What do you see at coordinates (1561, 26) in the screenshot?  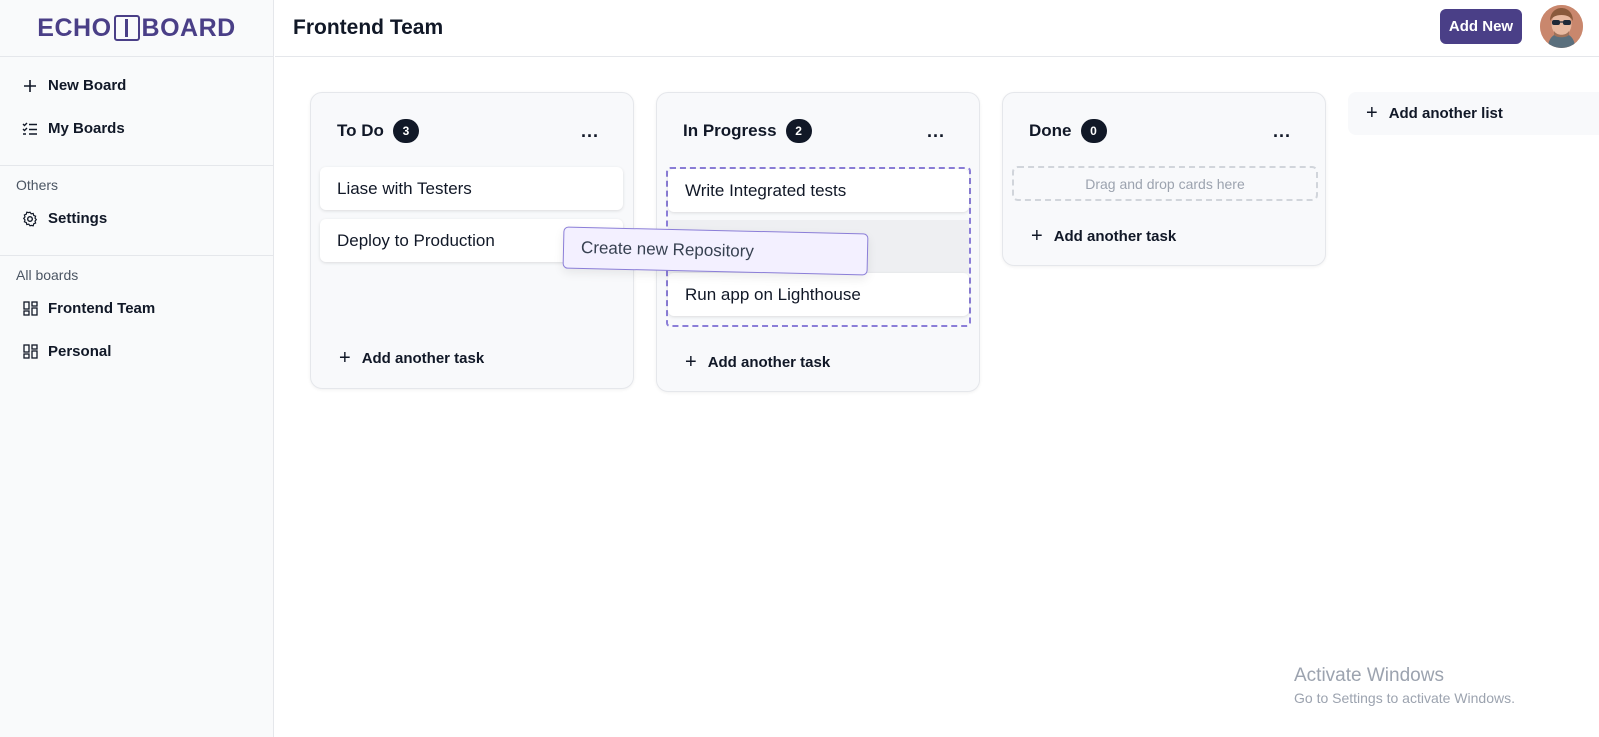 I see `avatar` at bounding box center [1561, 26].